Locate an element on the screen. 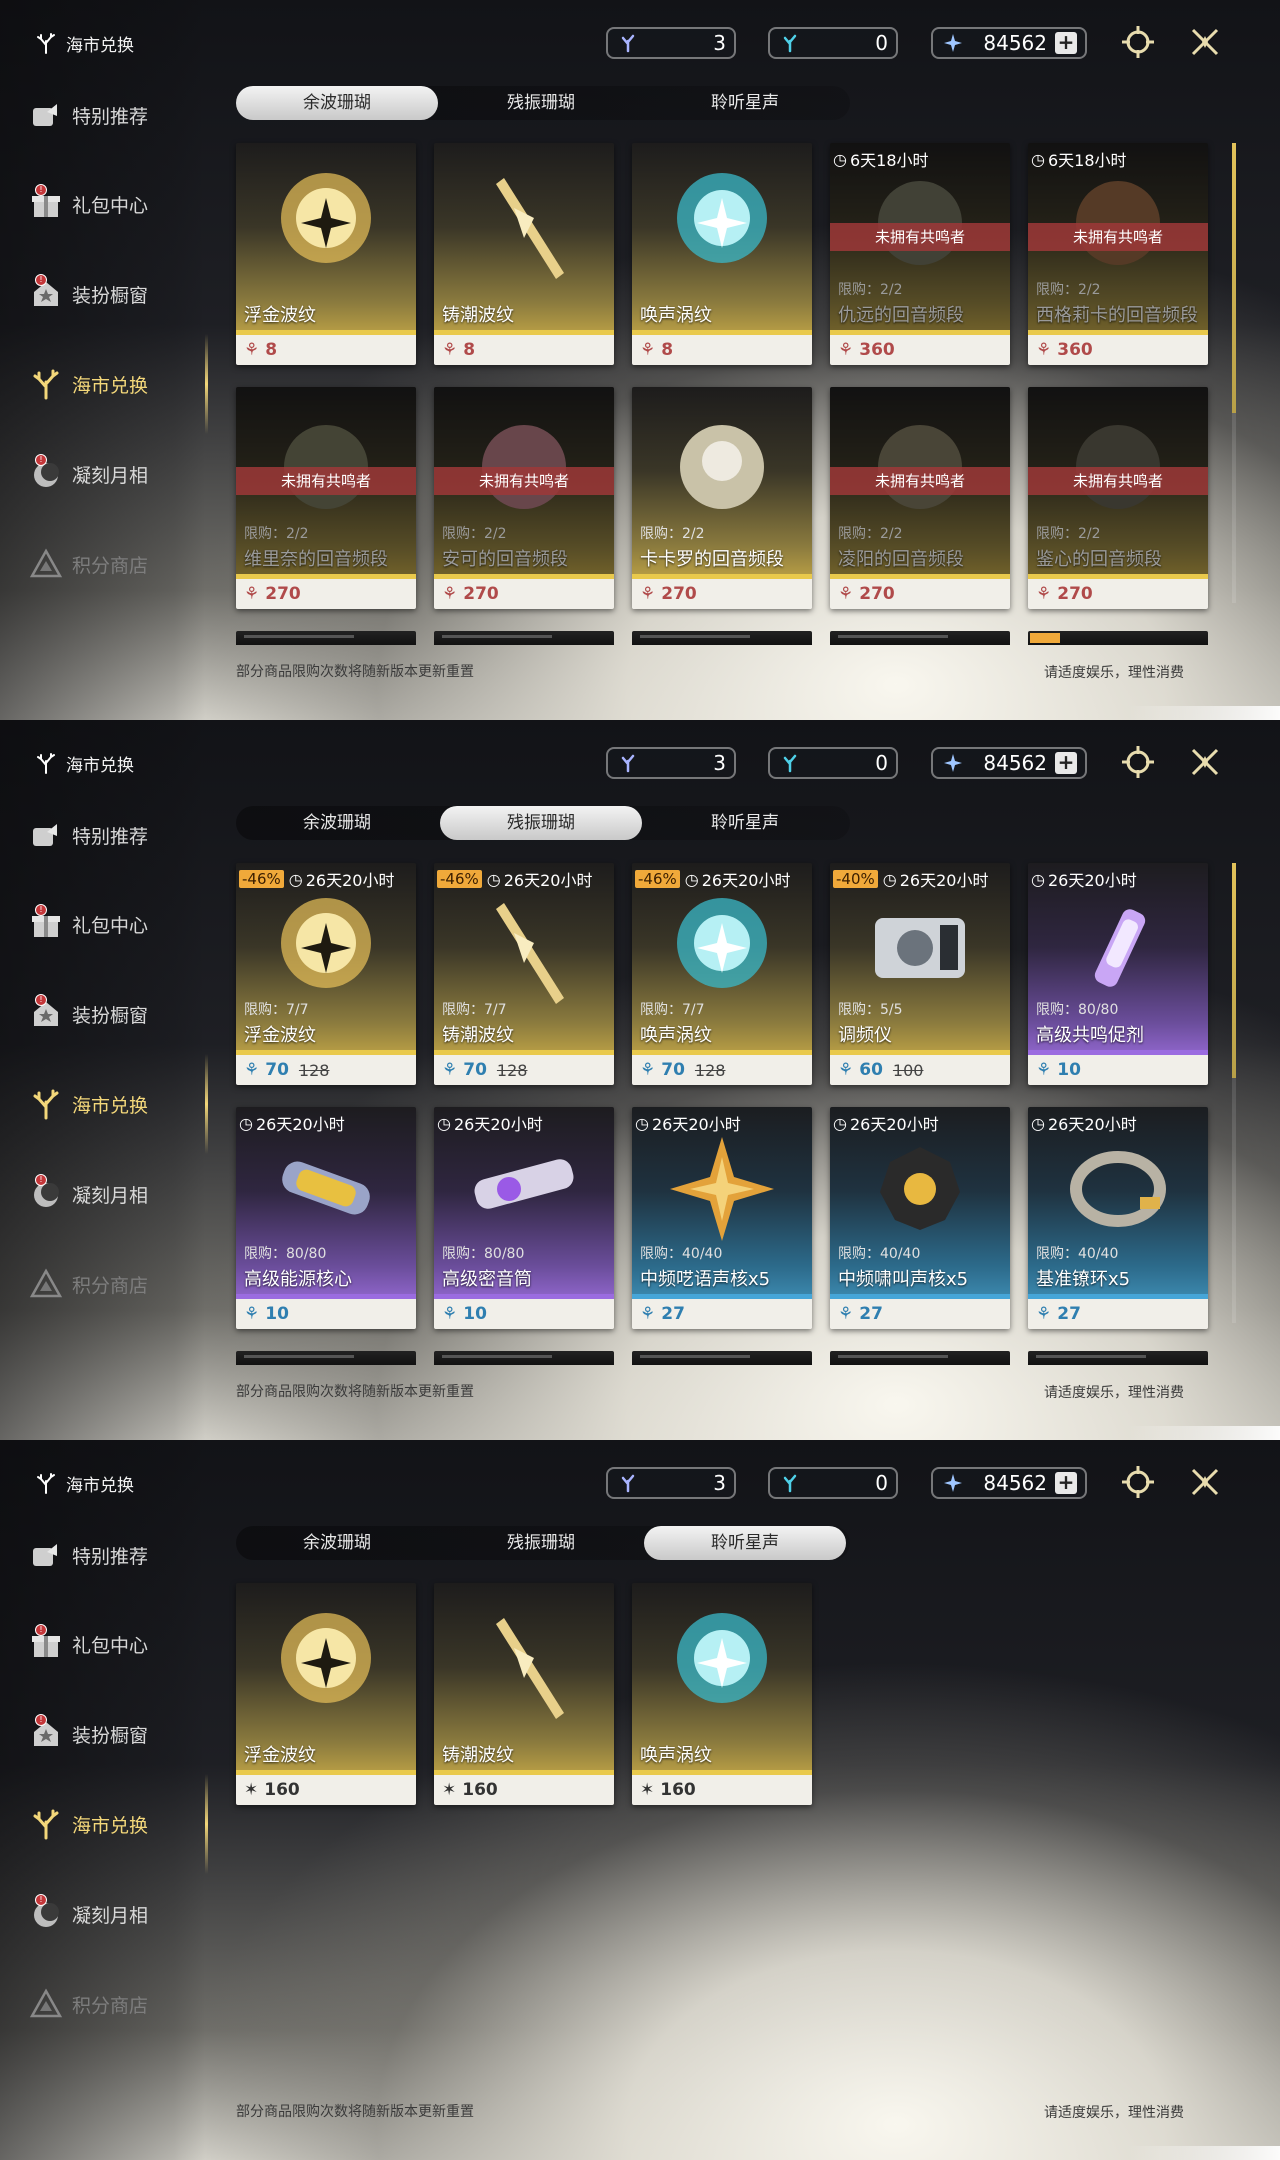 This screenshot has height=2160, width=1280. item-card: -46% ◷ 26天20小时 限购：7/7 唤声涡纹 ⚘ 70 128 is located at coordinates (722, 974).